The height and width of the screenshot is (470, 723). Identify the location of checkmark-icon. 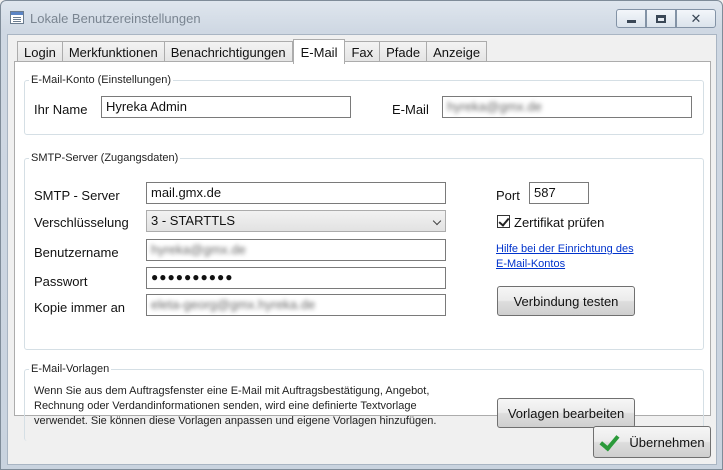
(609, 442).